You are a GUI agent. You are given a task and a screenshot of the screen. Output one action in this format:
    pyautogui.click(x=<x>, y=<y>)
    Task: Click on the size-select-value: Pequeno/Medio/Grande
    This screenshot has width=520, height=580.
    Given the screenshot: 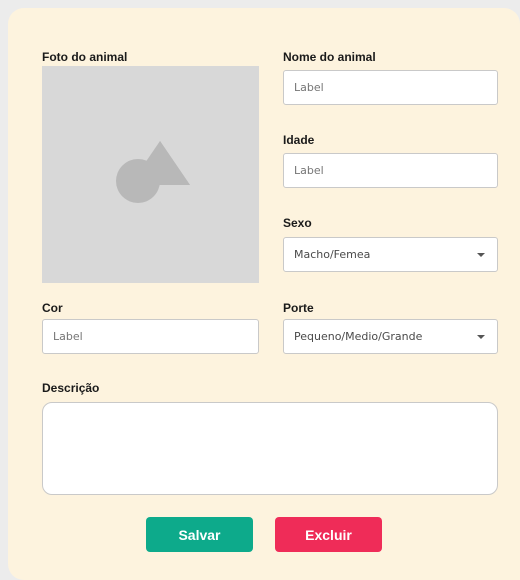 What is the action you would take?
    pyautogui.click(x=358, y=336)
    